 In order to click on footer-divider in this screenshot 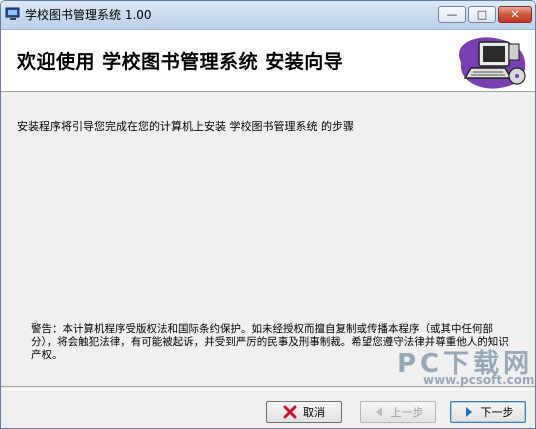, I will do `click(268, 388)`.